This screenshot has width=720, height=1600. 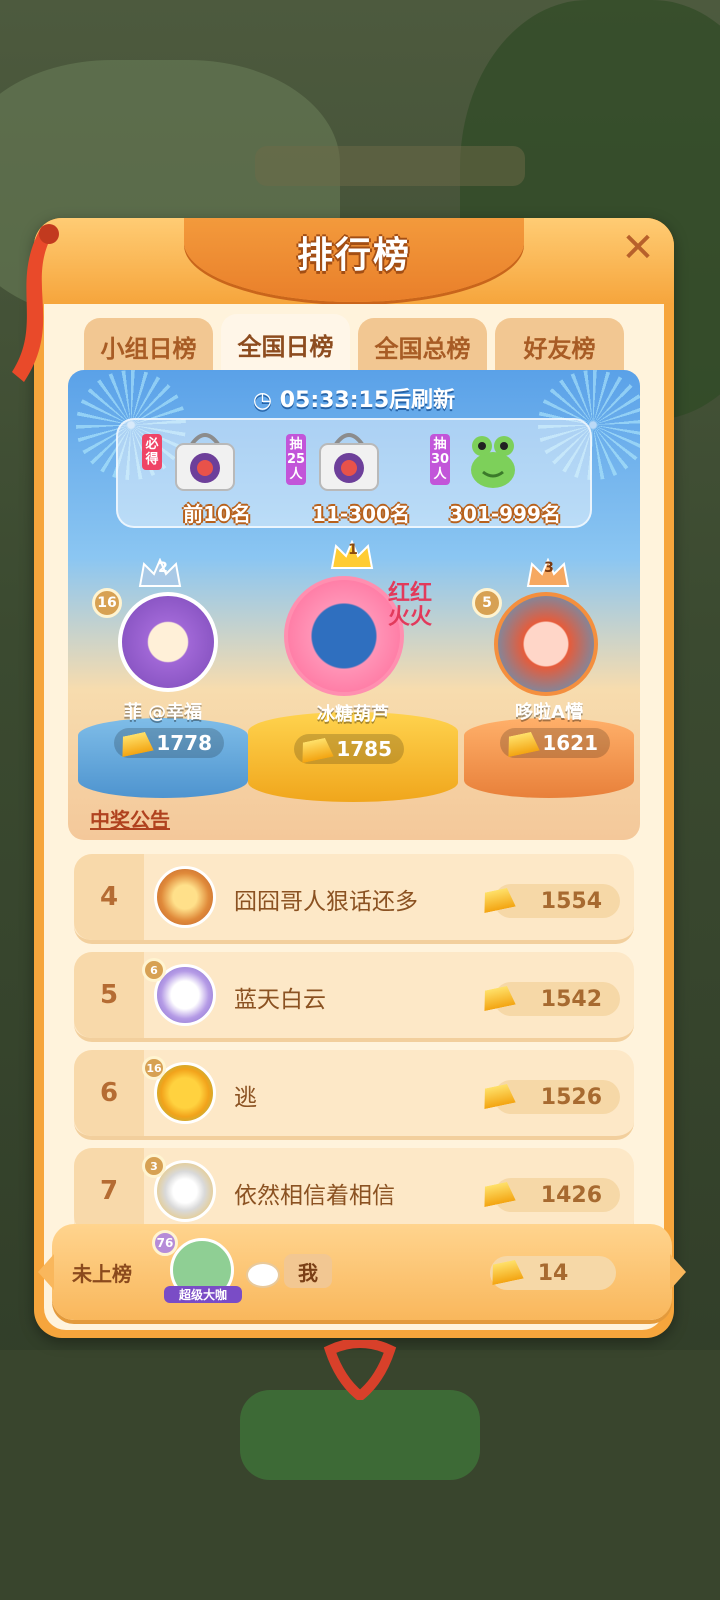 I want to click on prize-tiers: 必得 前10名 抽25人 11-300名 抽30人 301-999名, so click(x=354, y=473).